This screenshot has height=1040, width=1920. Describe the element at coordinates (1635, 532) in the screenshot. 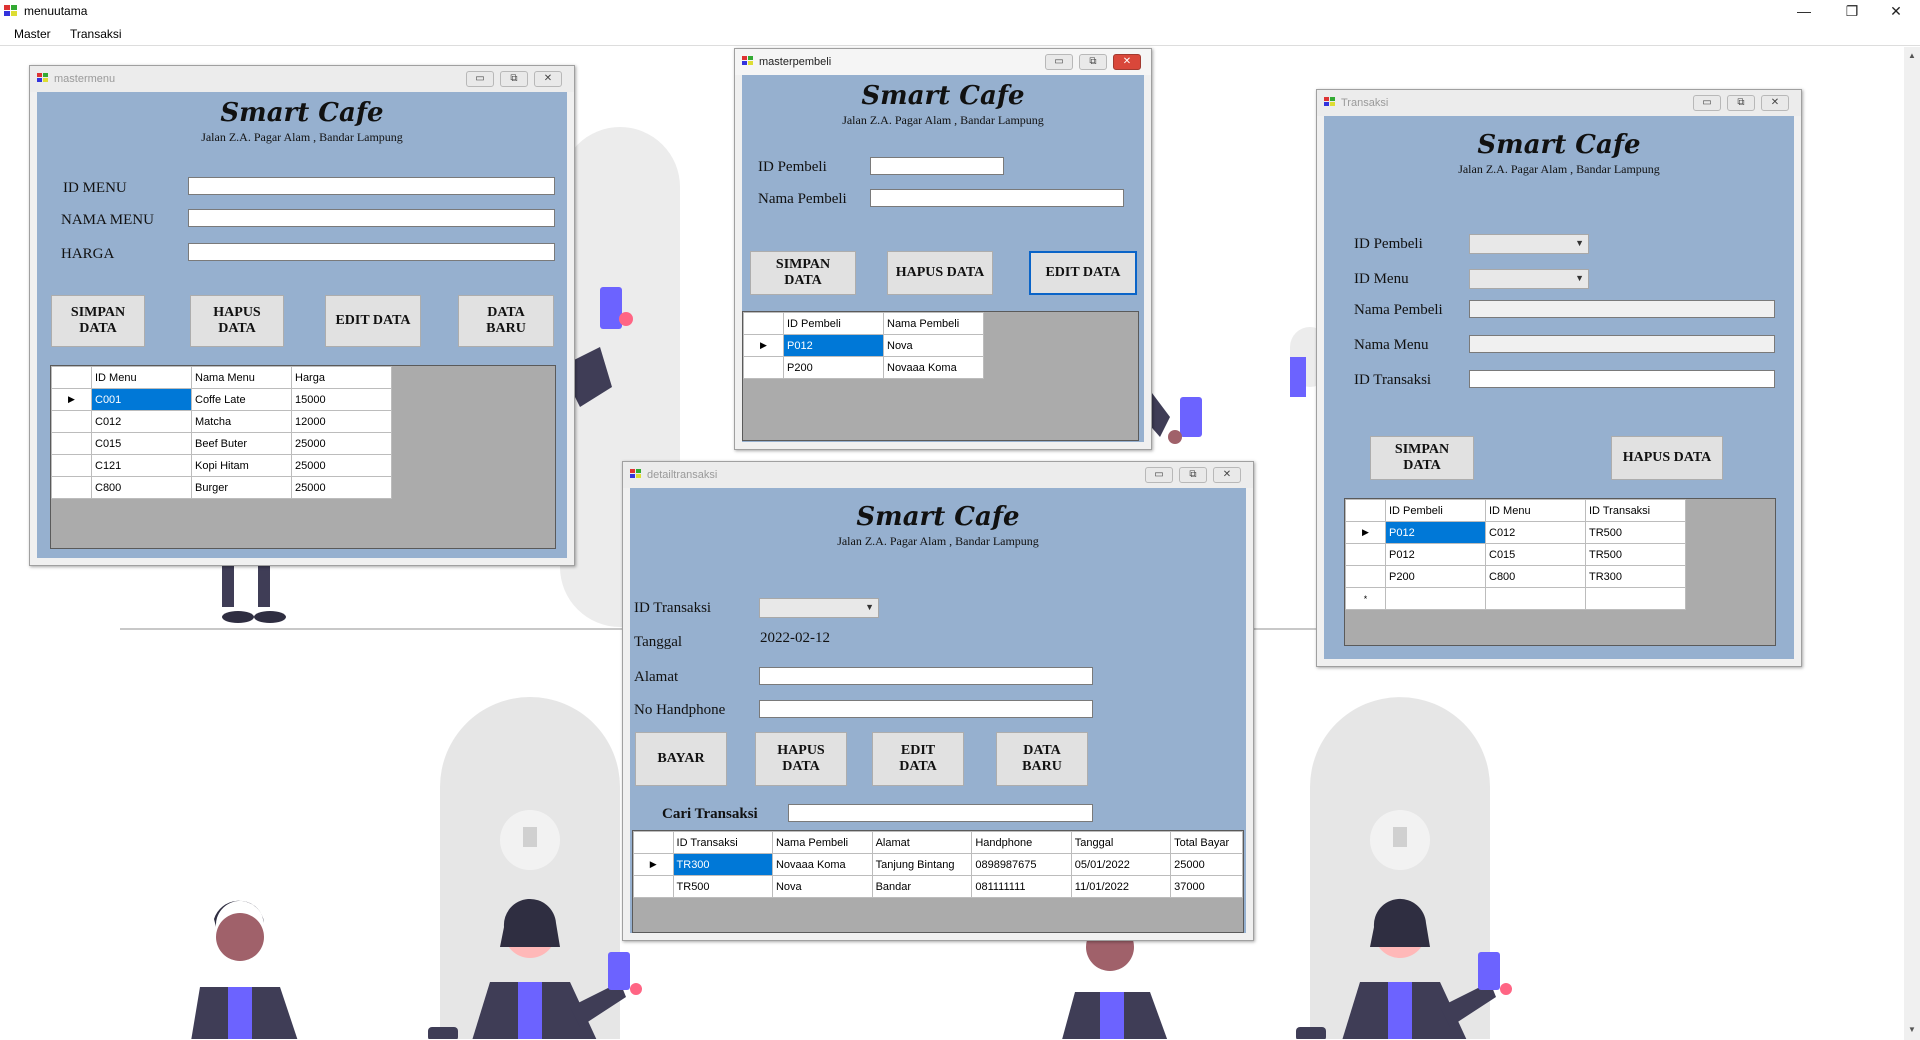

I see `table-cell: TR500` at that location.